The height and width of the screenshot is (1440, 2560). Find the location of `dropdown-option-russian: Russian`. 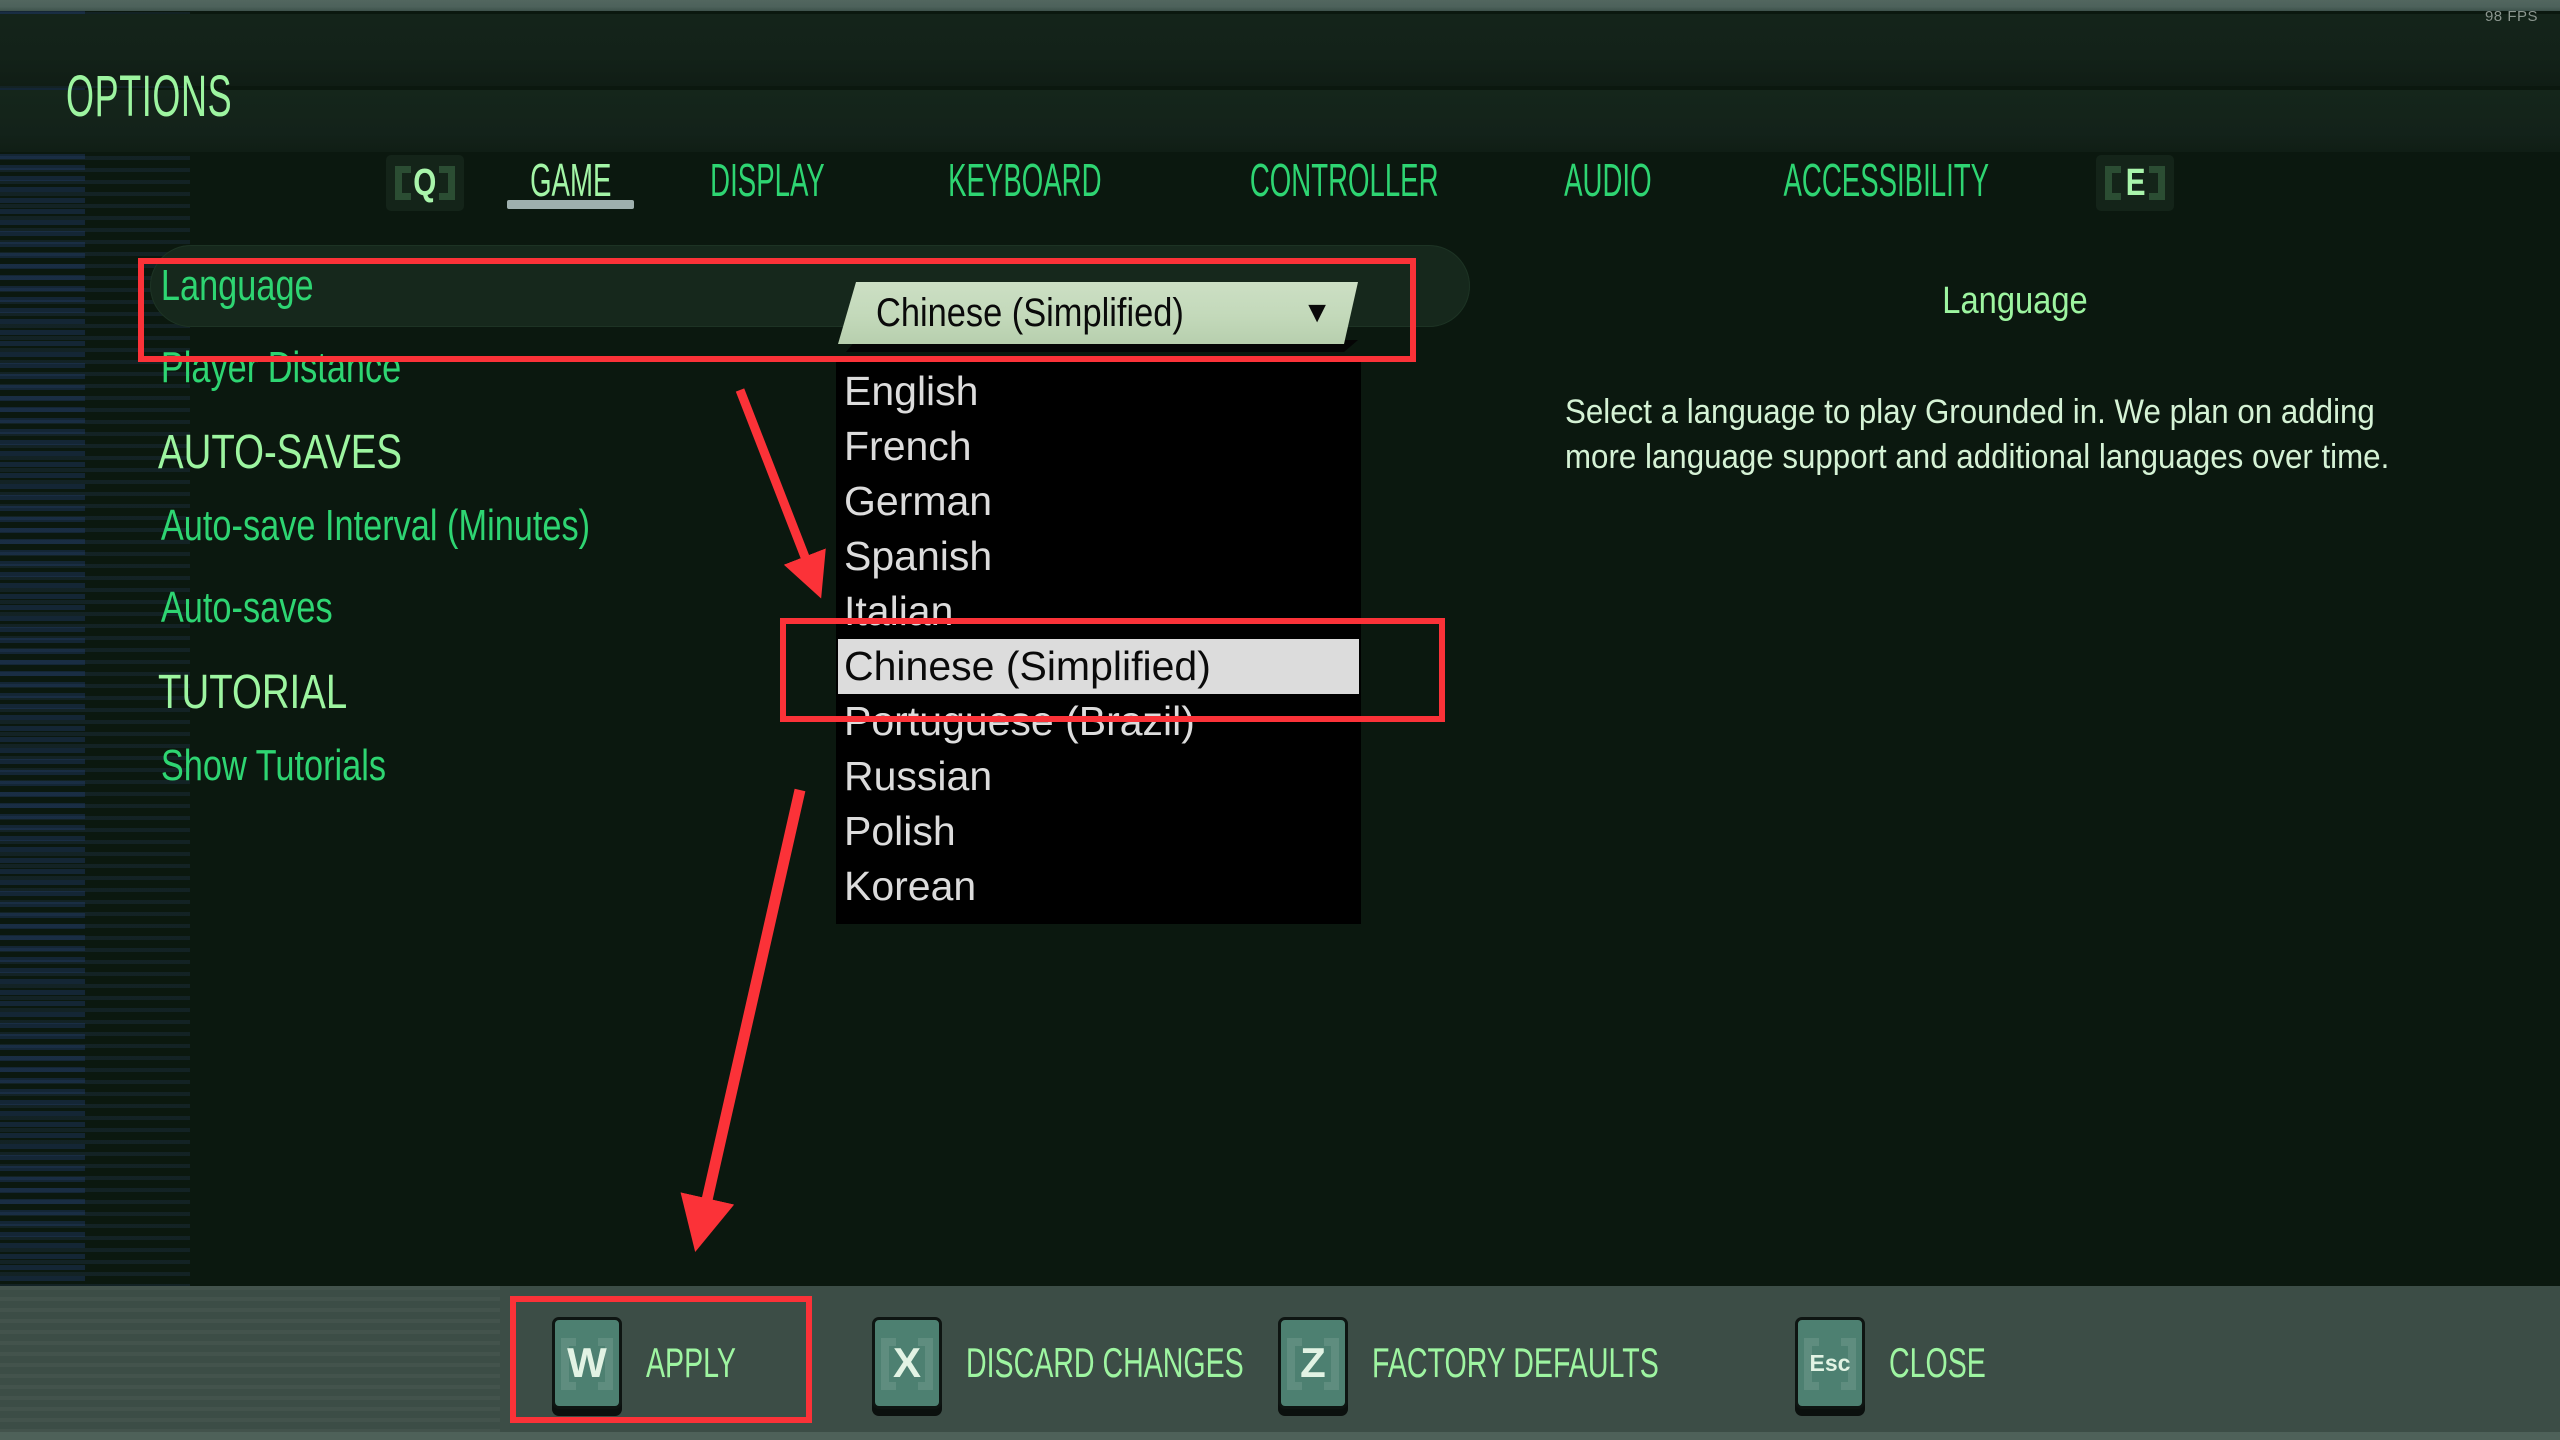

dropdown-option-russian: Russian is located at coordinates (1098, 776).